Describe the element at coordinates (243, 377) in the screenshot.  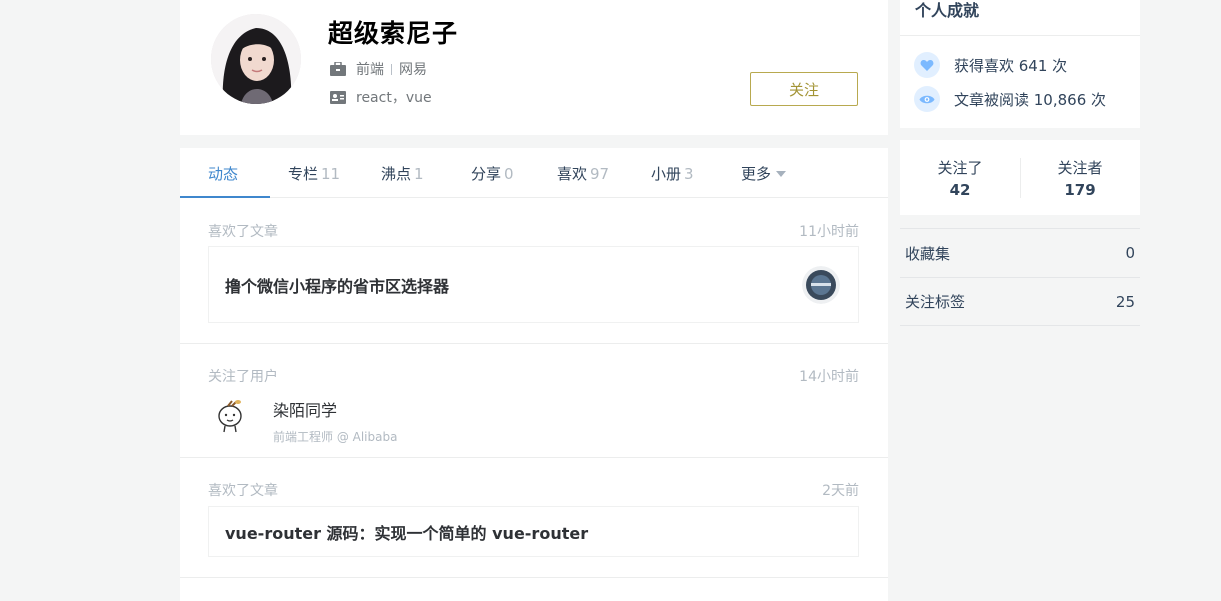
I see `activity-action: 关注了用户` at that location.